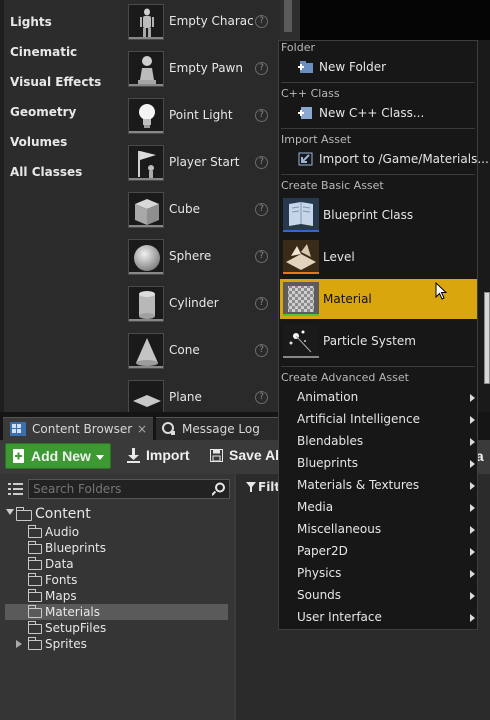 The height and width of the screenshot is (720, 490). Describe the element at coordinates (129, 489) in the screenshot. I see `search-folders-input` at that location.